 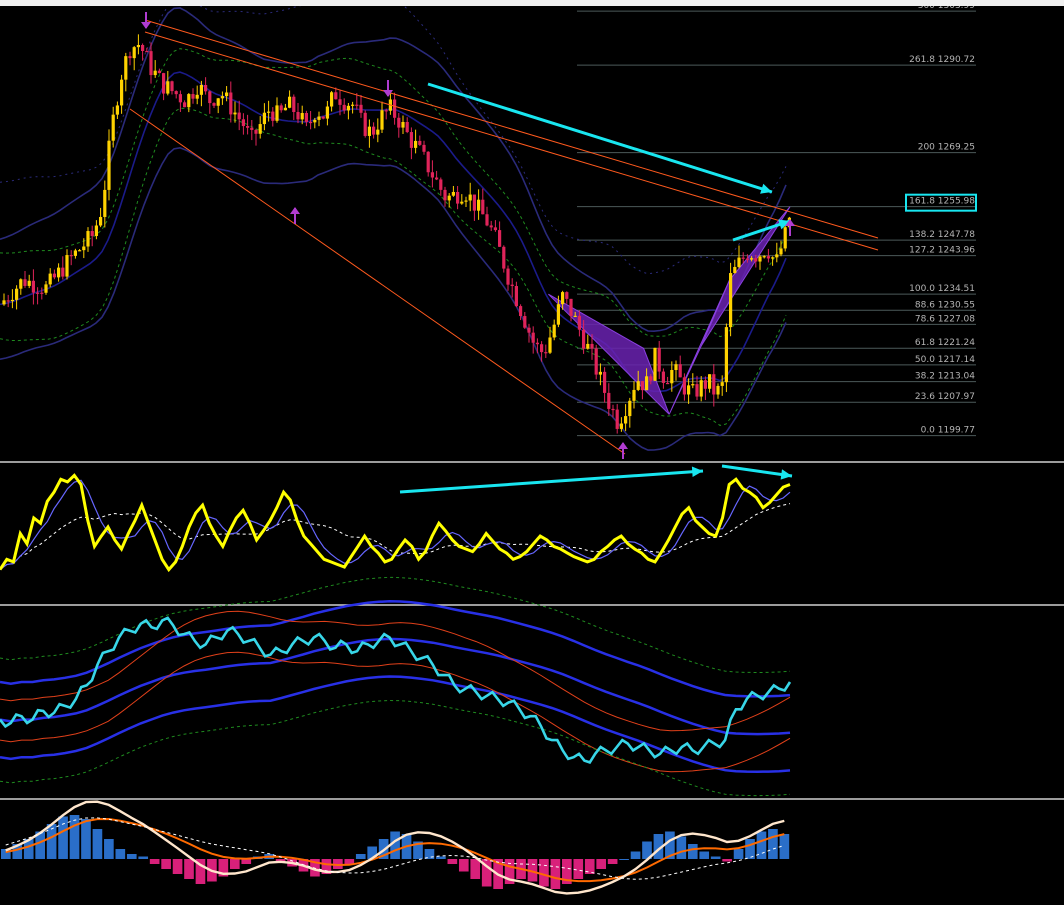 I want to click on fib-level-label: 100.0 1234.51, so click(x=942, y=289).